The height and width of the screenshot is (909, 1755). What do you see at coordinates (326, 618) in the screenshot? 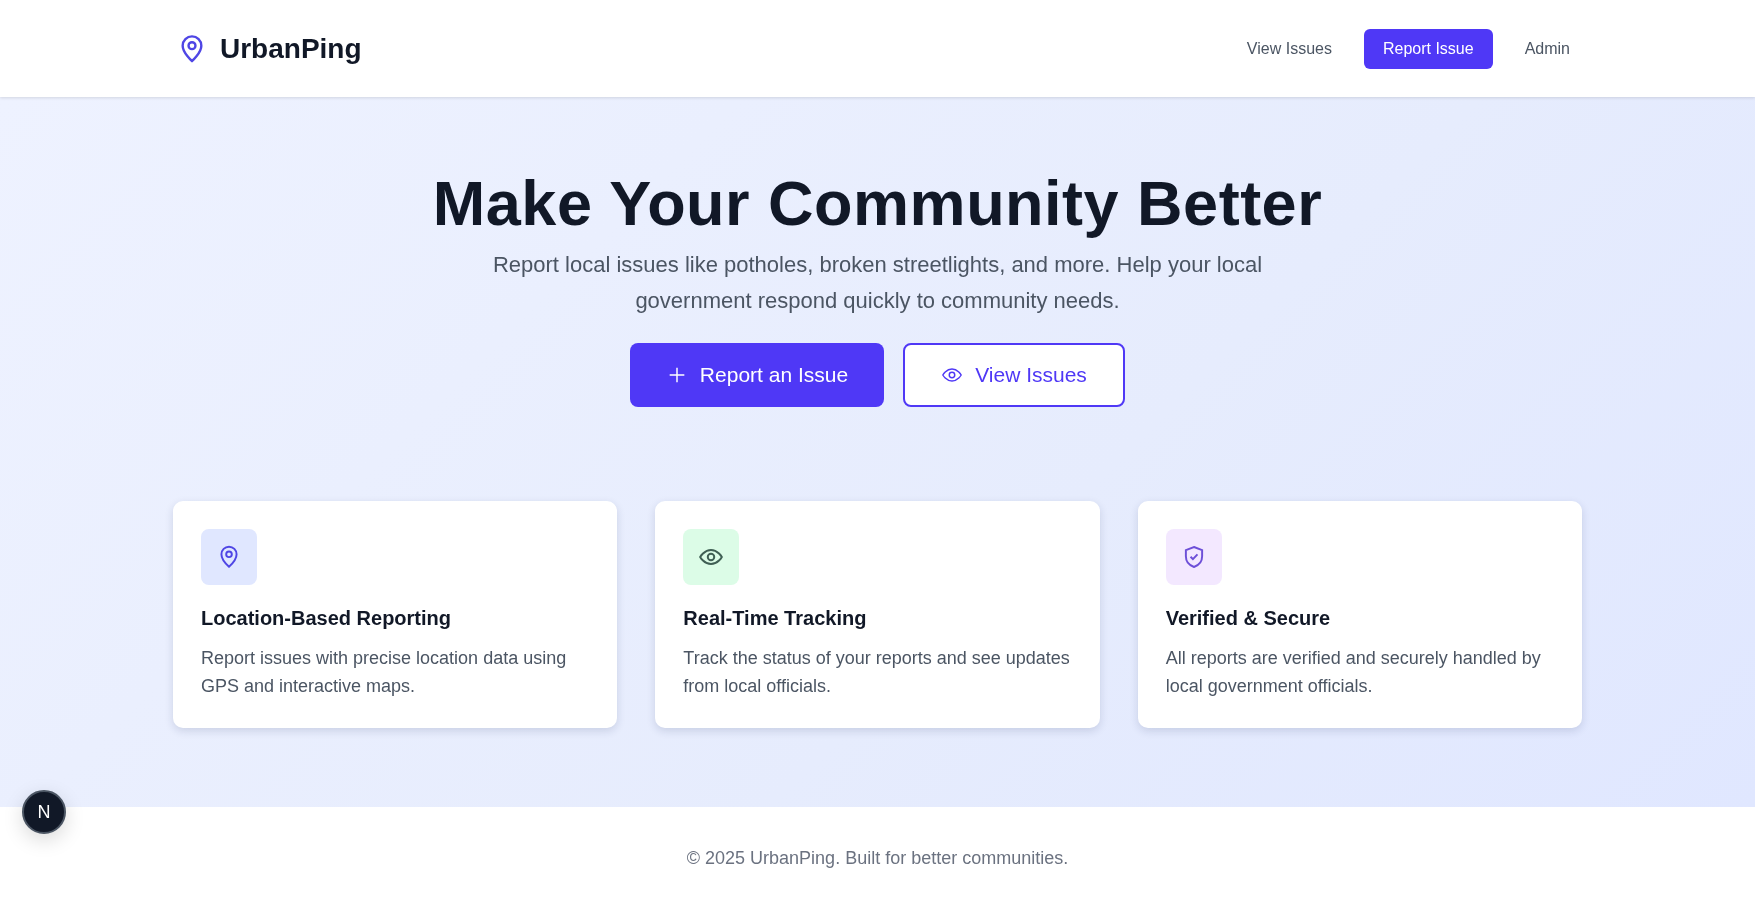
I see `feature-title: Location-Based Reporting` at bounding box center [326, 618].